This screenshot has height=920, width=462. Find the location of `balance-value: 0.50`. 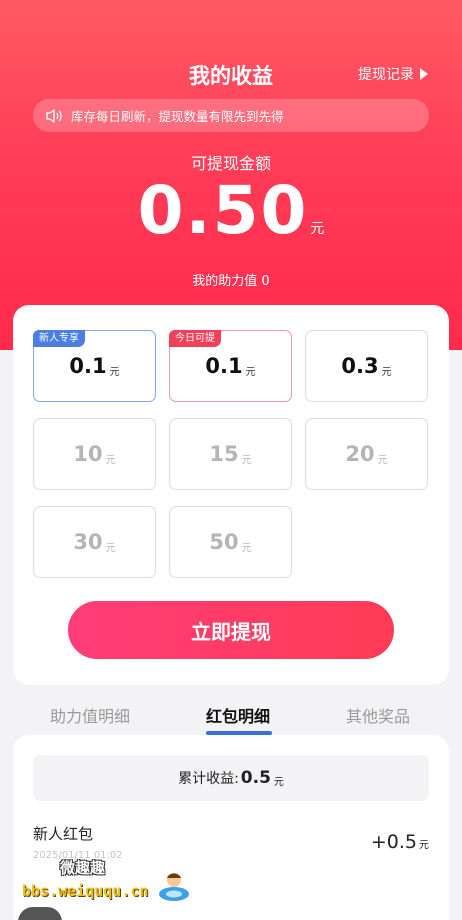

balance-value: 0.50 is located at coordinates (223, 210).